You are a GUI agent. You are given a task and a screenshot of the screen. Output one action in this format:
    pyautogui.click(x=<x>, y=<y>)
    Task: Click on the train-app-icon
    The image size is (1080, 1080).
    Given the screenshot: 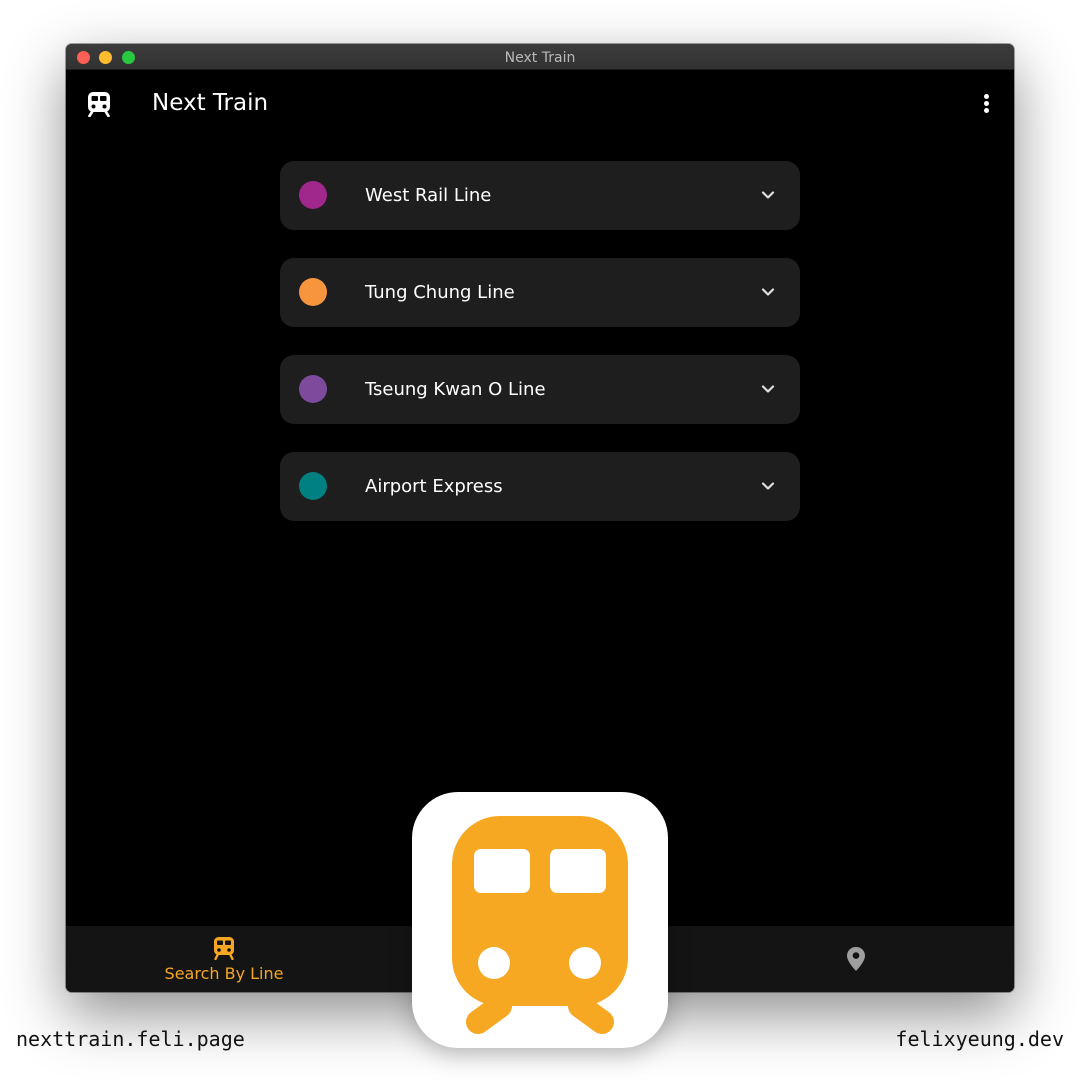 What is the action you would take?
    pyautogui.click(x=540, y=925)
    